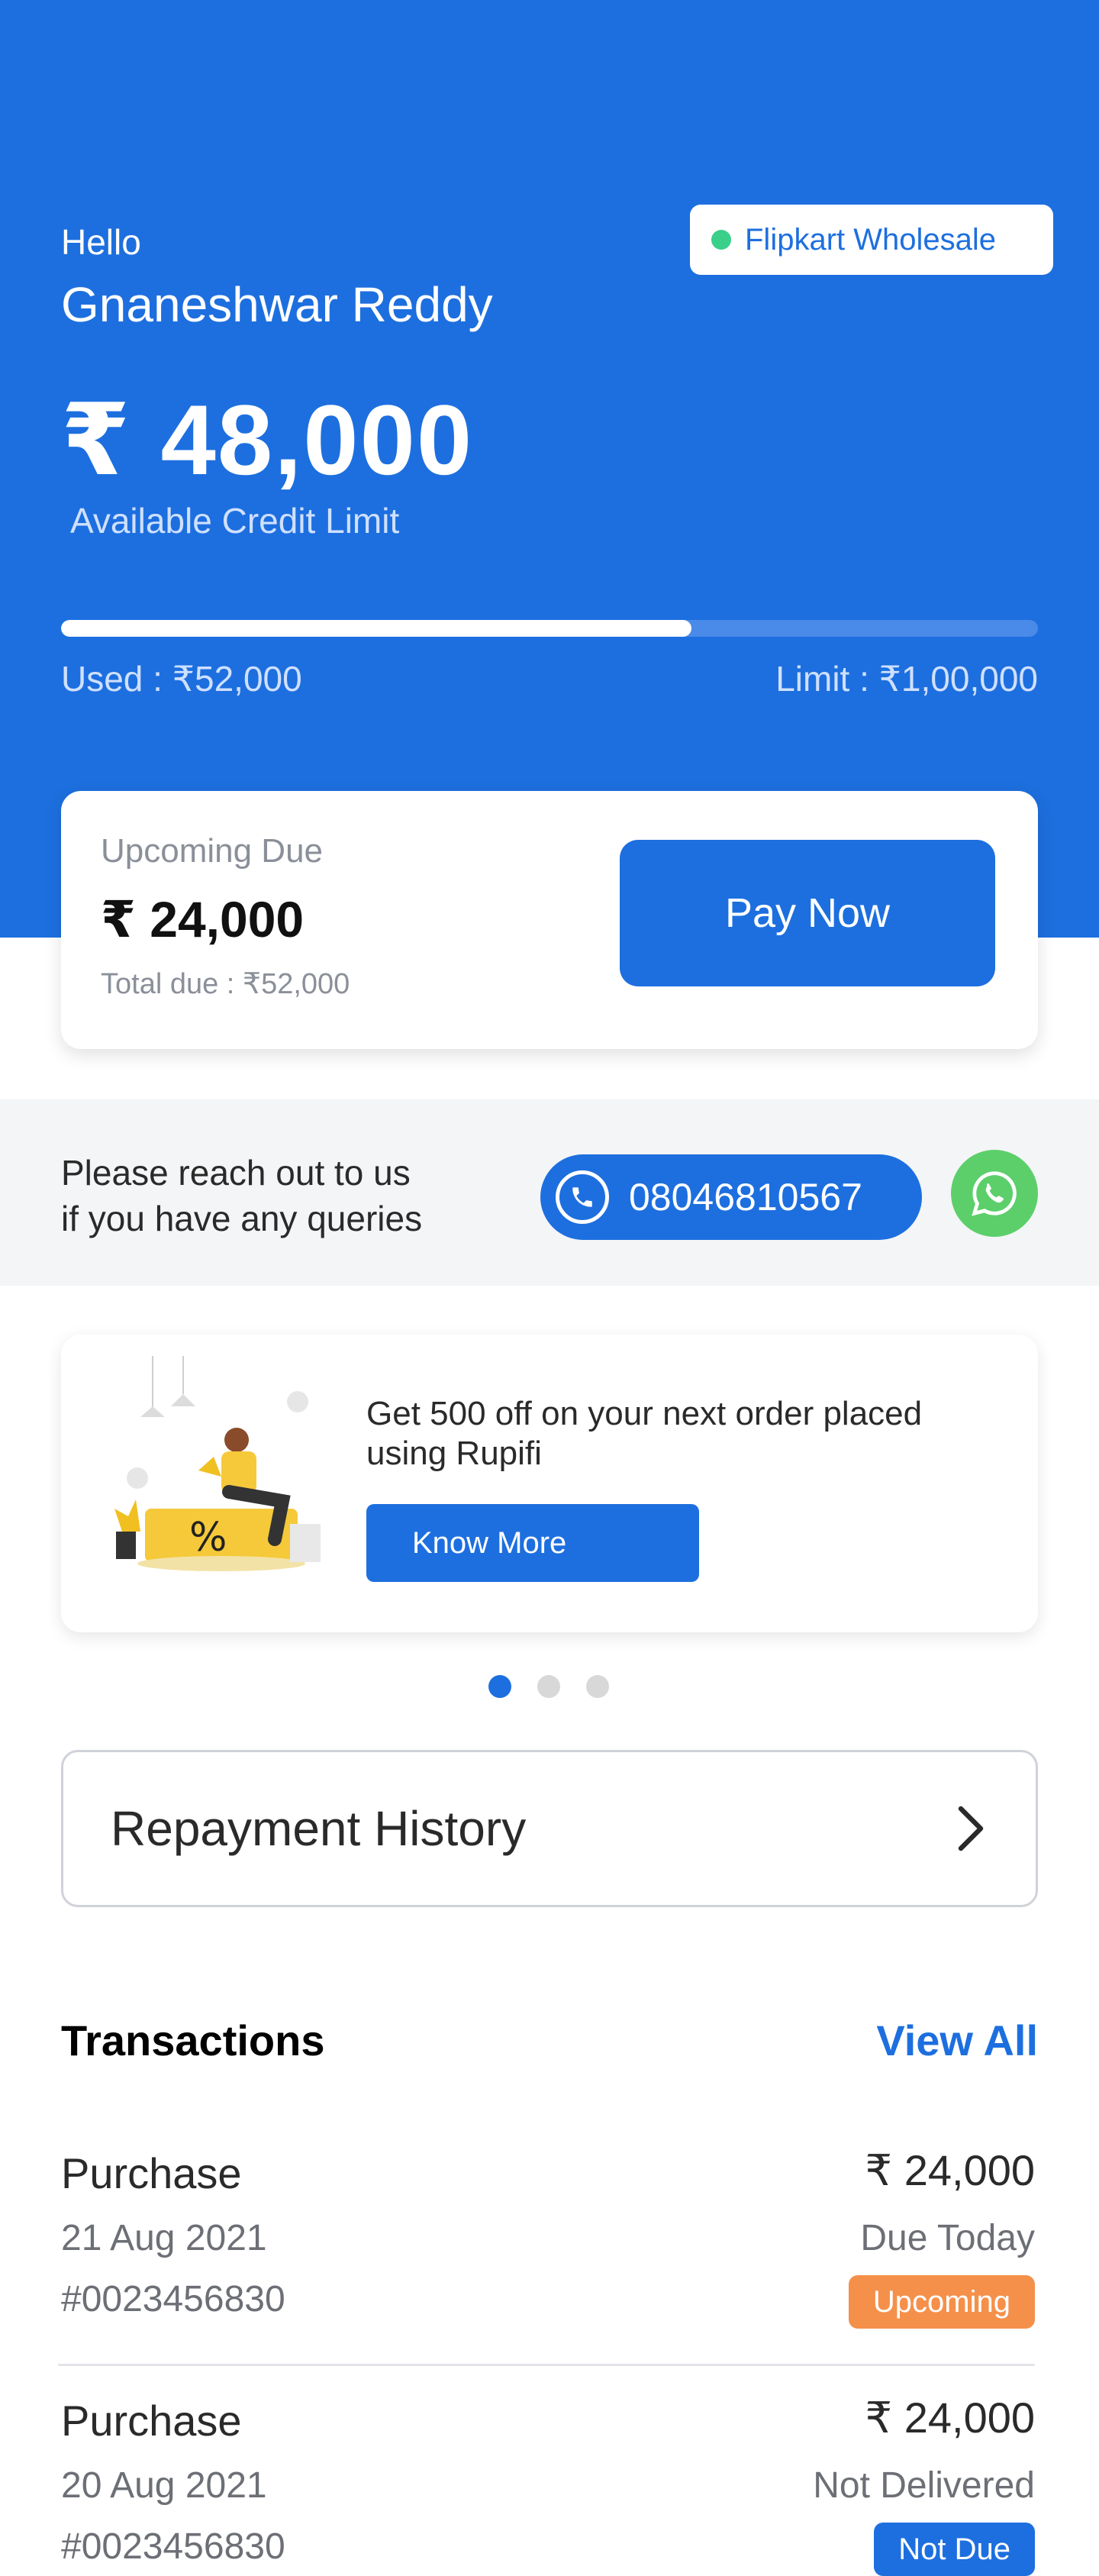 The height and width of the screenshot is (2576, 1099). What do you see at coordinates (217, 1463) in the screenshot?
I see `shopping-discount-illustration: %` at bounding box center [217, 1463].